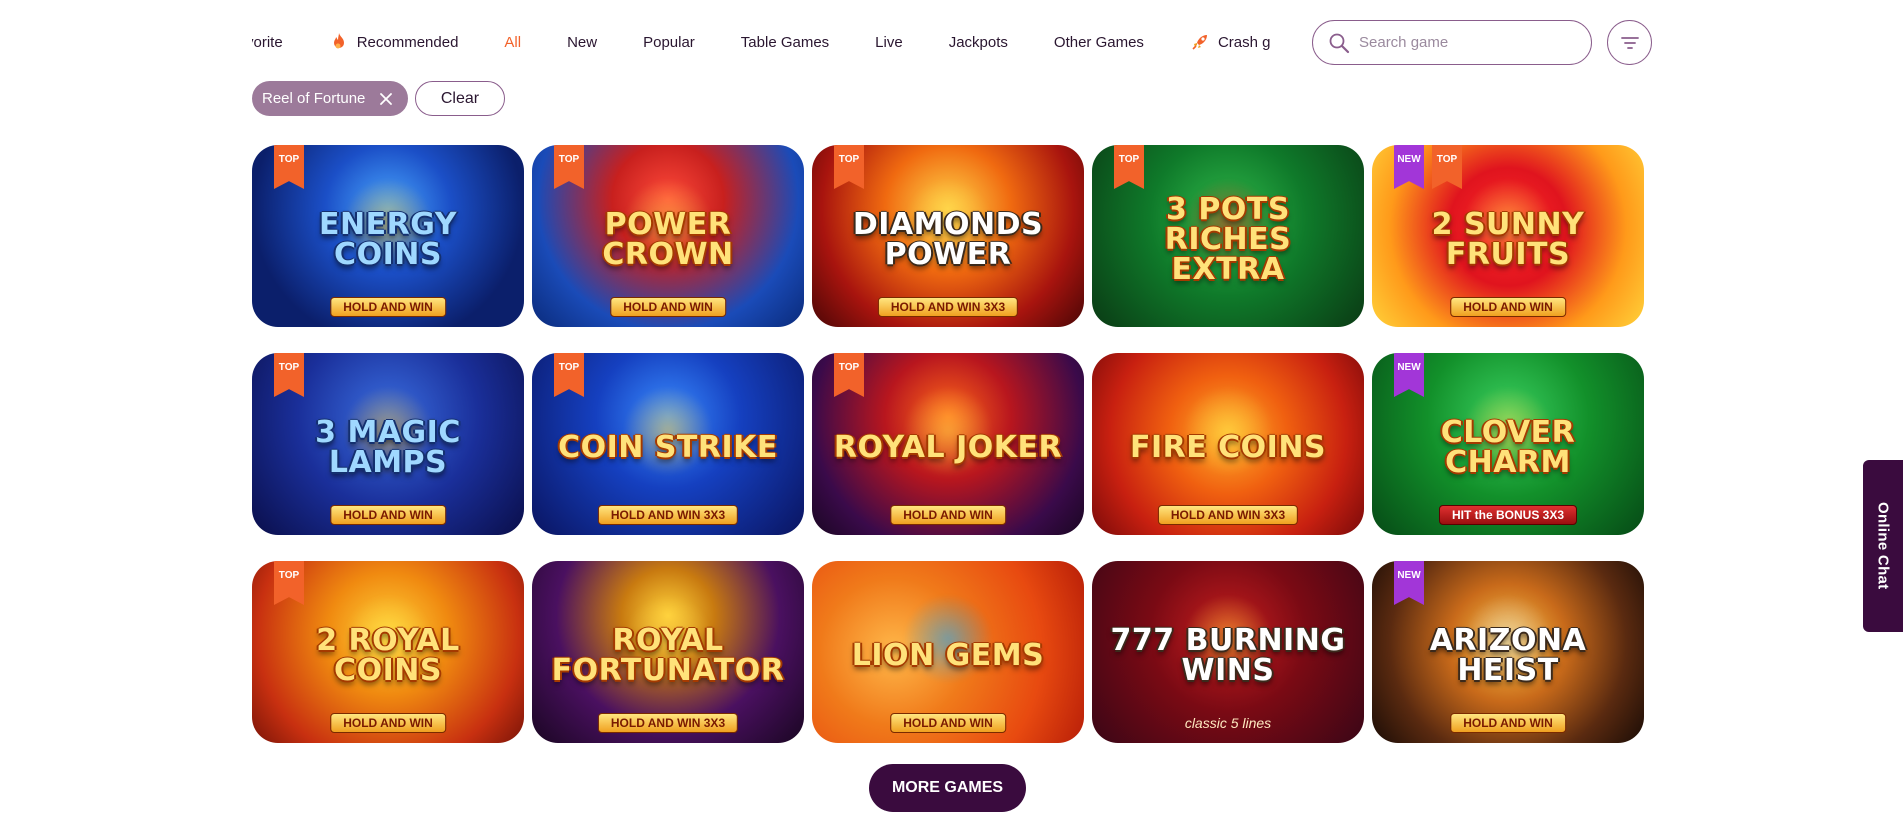 This screenshot has height=815, width=1903. I want to click on category-label: Other Games, so click(1098, 42).